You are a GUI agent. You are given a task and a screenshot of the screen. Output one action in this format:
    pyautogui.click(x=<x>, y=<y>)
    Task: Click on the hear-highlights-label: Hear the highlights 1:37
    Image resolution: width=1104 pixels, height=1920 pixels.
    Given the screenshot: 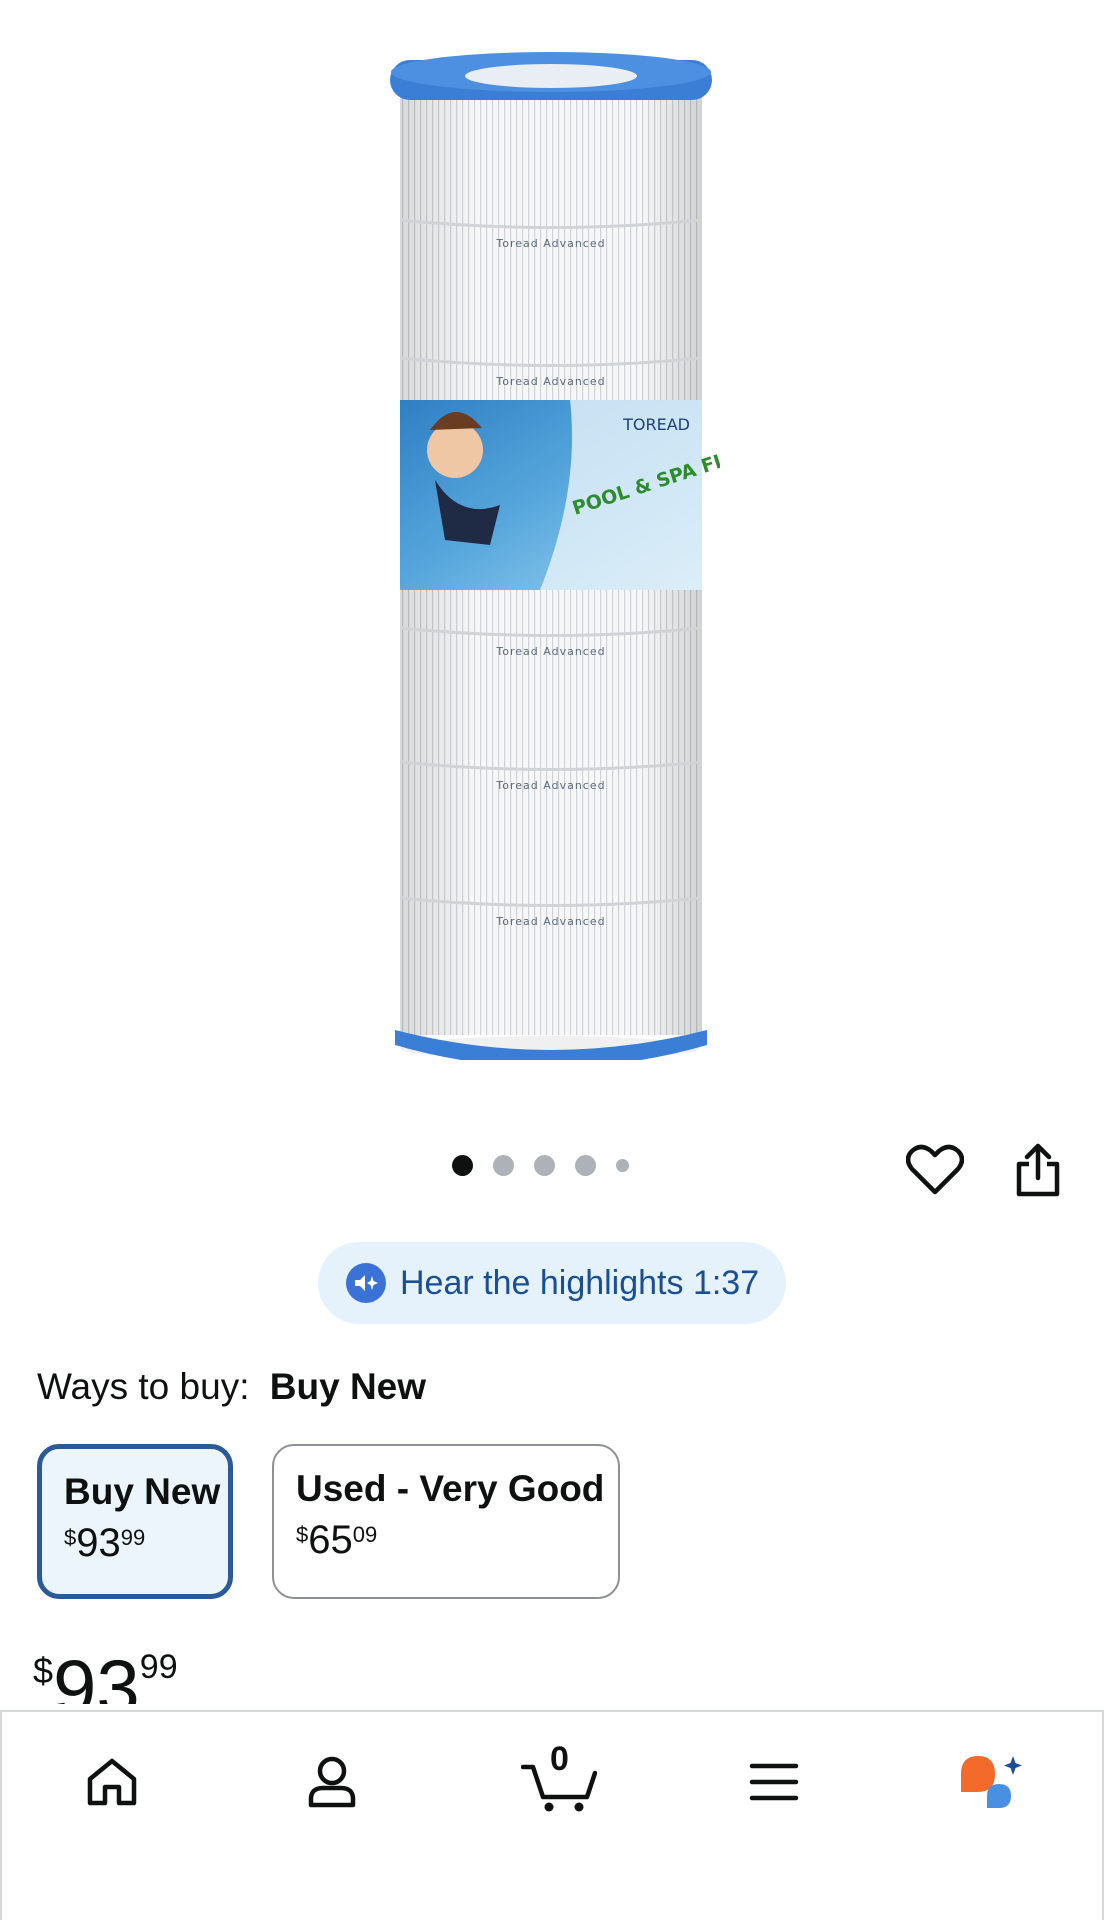 What is the action you would take?
    pyautogui.click(x=580, y=1282)
    